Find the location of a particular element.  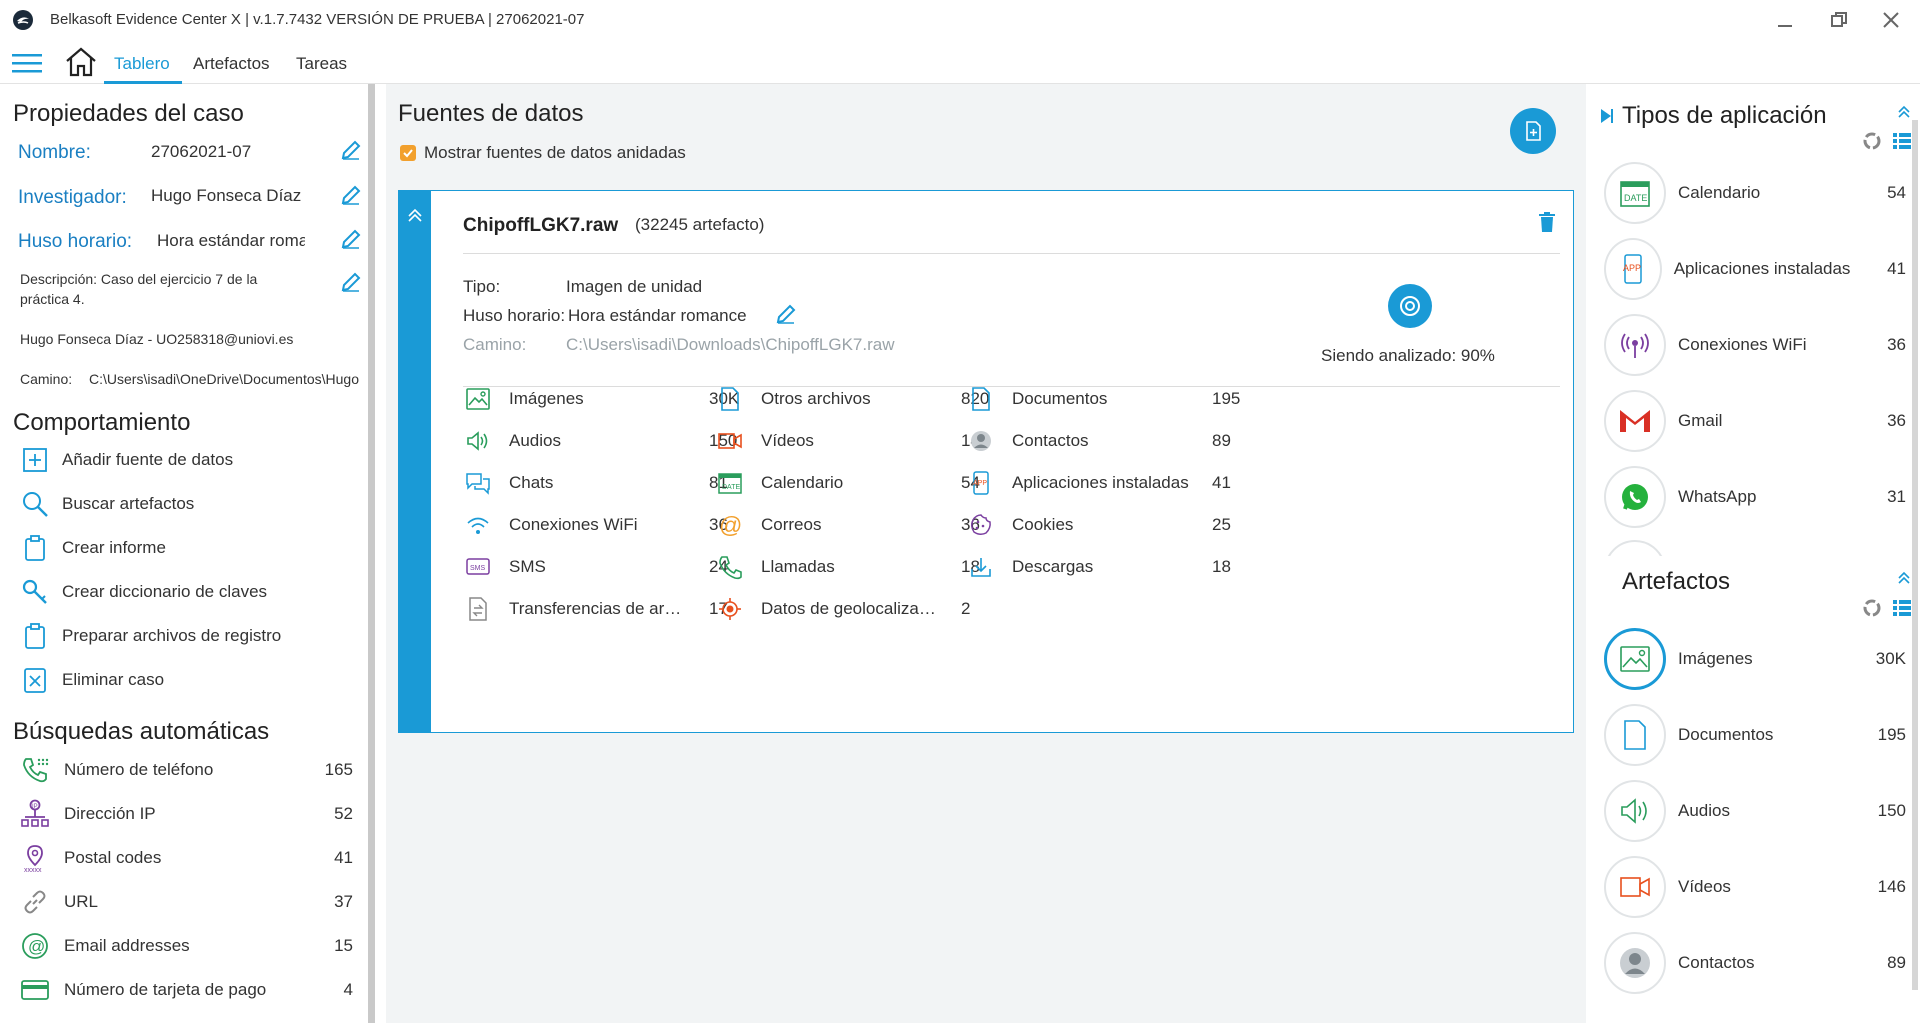

artifact-audios: Audios 150 is located at coordinates (1755, 811).